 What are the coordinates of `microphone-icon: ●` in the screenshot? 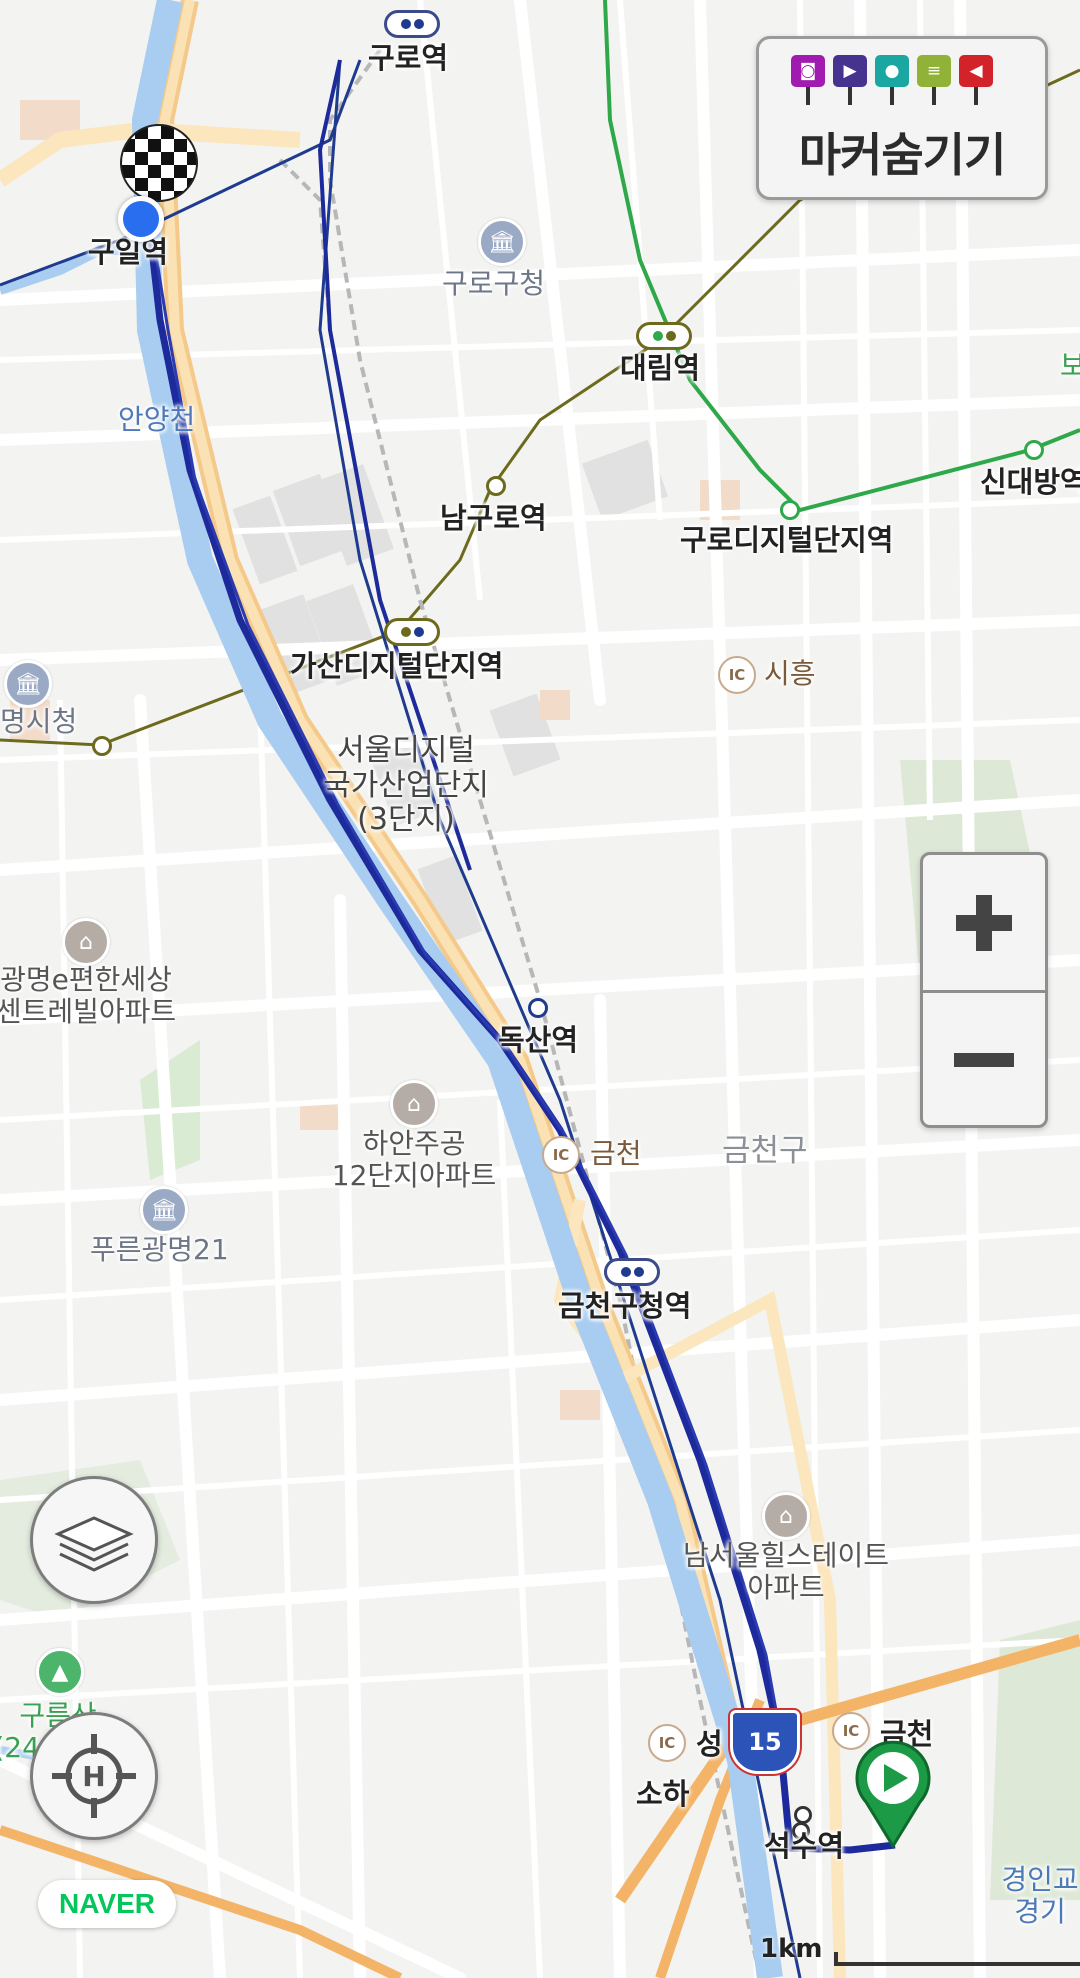 It's located at (892, 81).